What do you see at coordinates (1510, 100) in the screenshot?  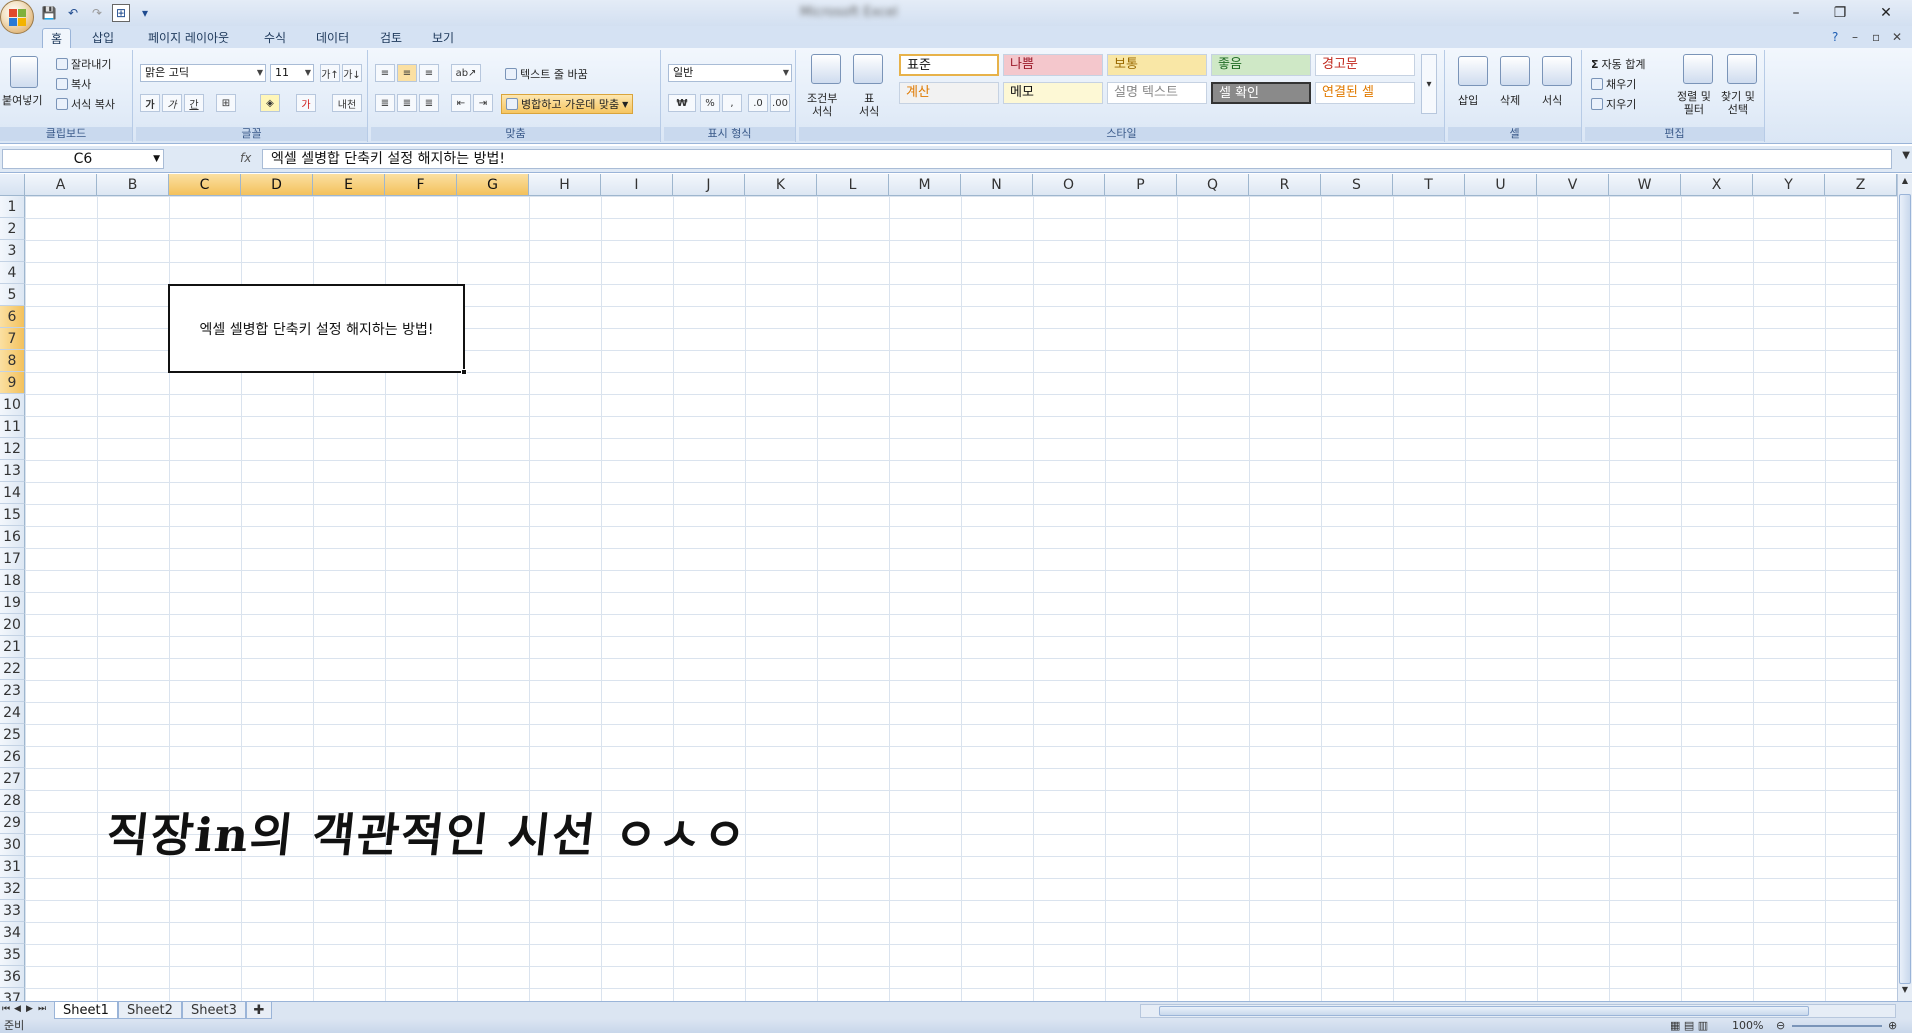 I see `delete-cells-button: 삭제` at bounding box center [1510, 100].